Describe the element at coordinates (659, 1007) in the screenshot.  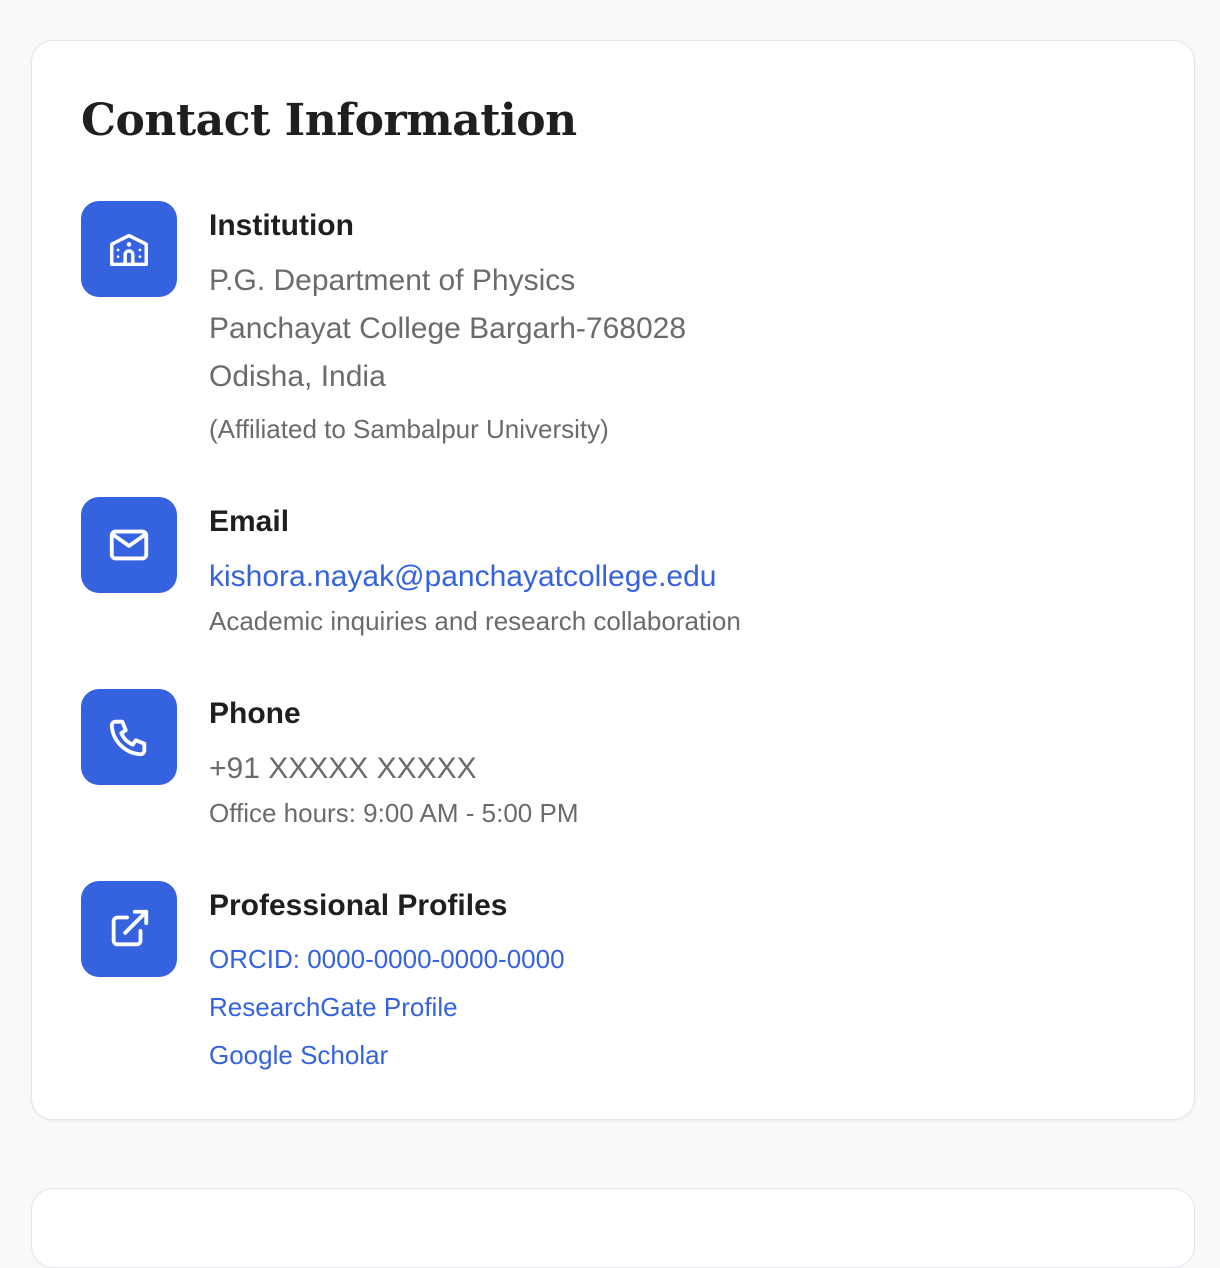
I see `researchgate-link: ResearchGate Profile` at that location.